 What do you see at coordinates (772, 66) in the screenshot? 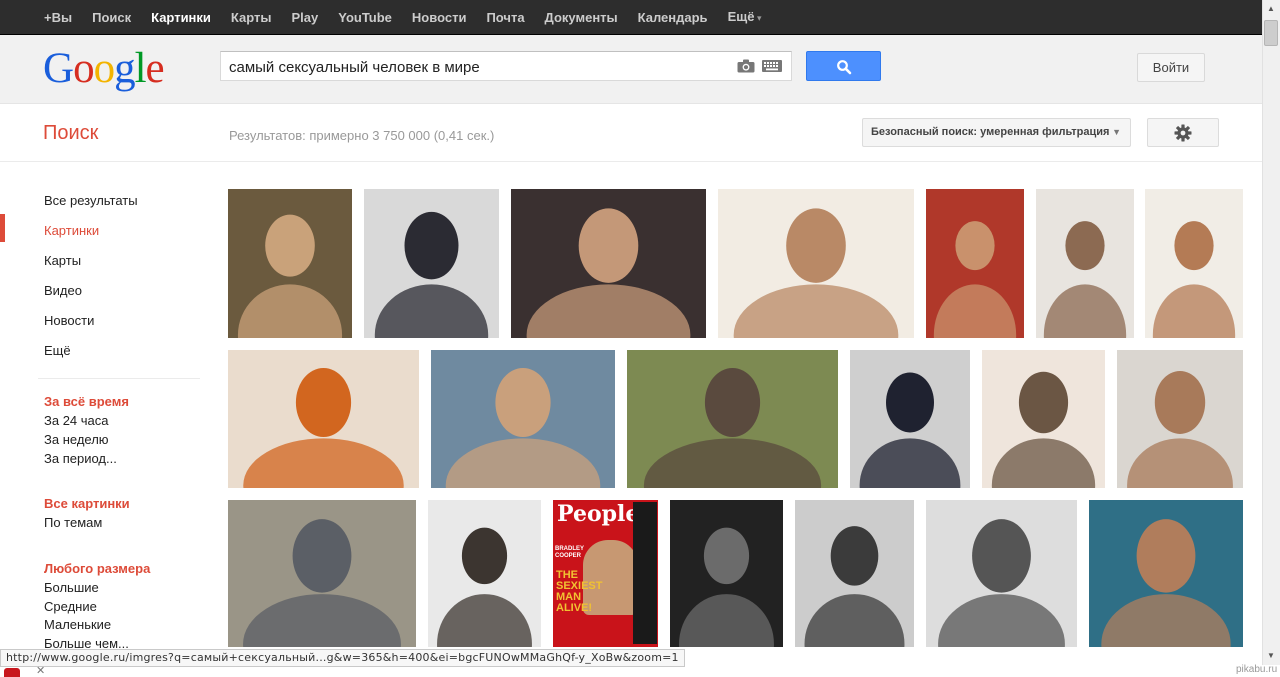
I see `keyboard-icon` at bounding box center [772, 66].